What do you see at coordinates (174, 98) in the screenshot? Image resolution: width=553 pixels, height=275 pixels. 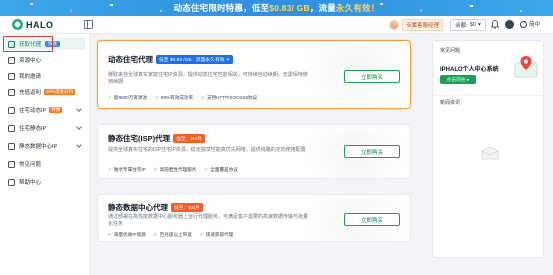 I see `feature-item: 99%有效成功率` at bounding box center [174, 98].